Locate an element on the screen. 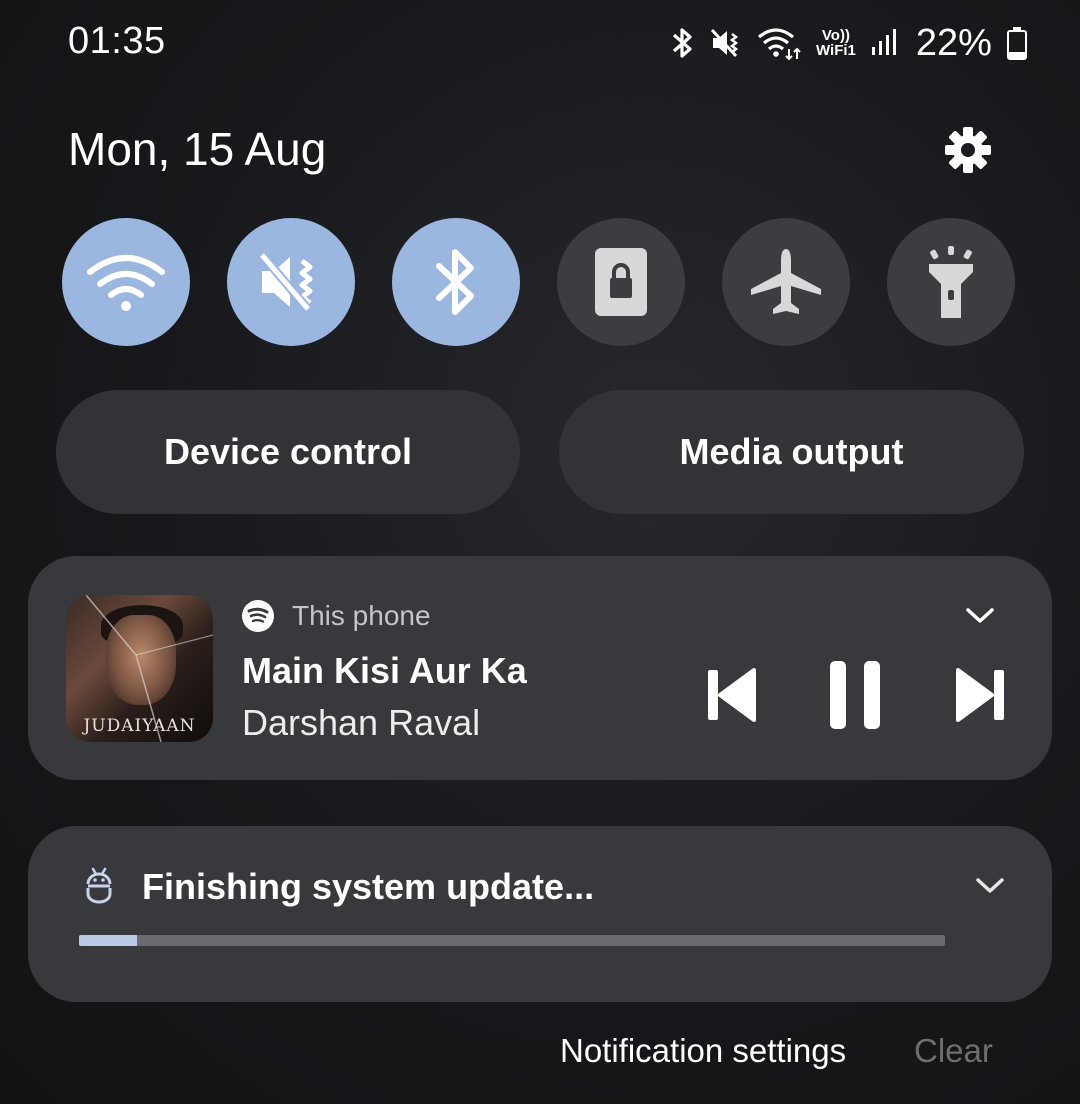 Image resolution: width=1080 pixels, height=1104 pixels. wifi-data-icon is located at coordinates (779, 44).